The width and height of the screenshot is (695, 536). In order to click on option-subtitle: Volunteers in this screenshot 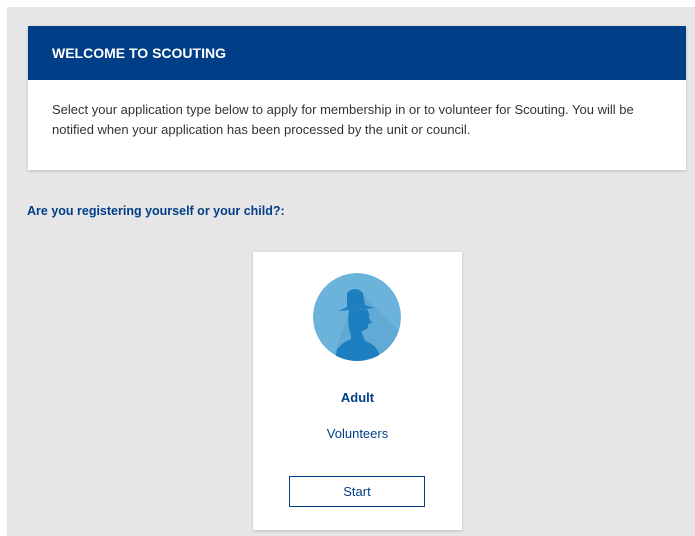, I will do `click(357, 433)`.